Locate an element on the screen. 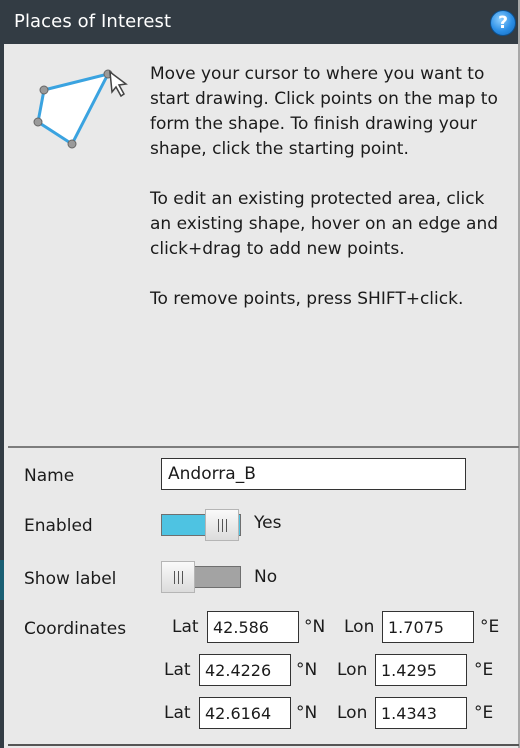  help-button: ? is located at coordinates (503, 23).